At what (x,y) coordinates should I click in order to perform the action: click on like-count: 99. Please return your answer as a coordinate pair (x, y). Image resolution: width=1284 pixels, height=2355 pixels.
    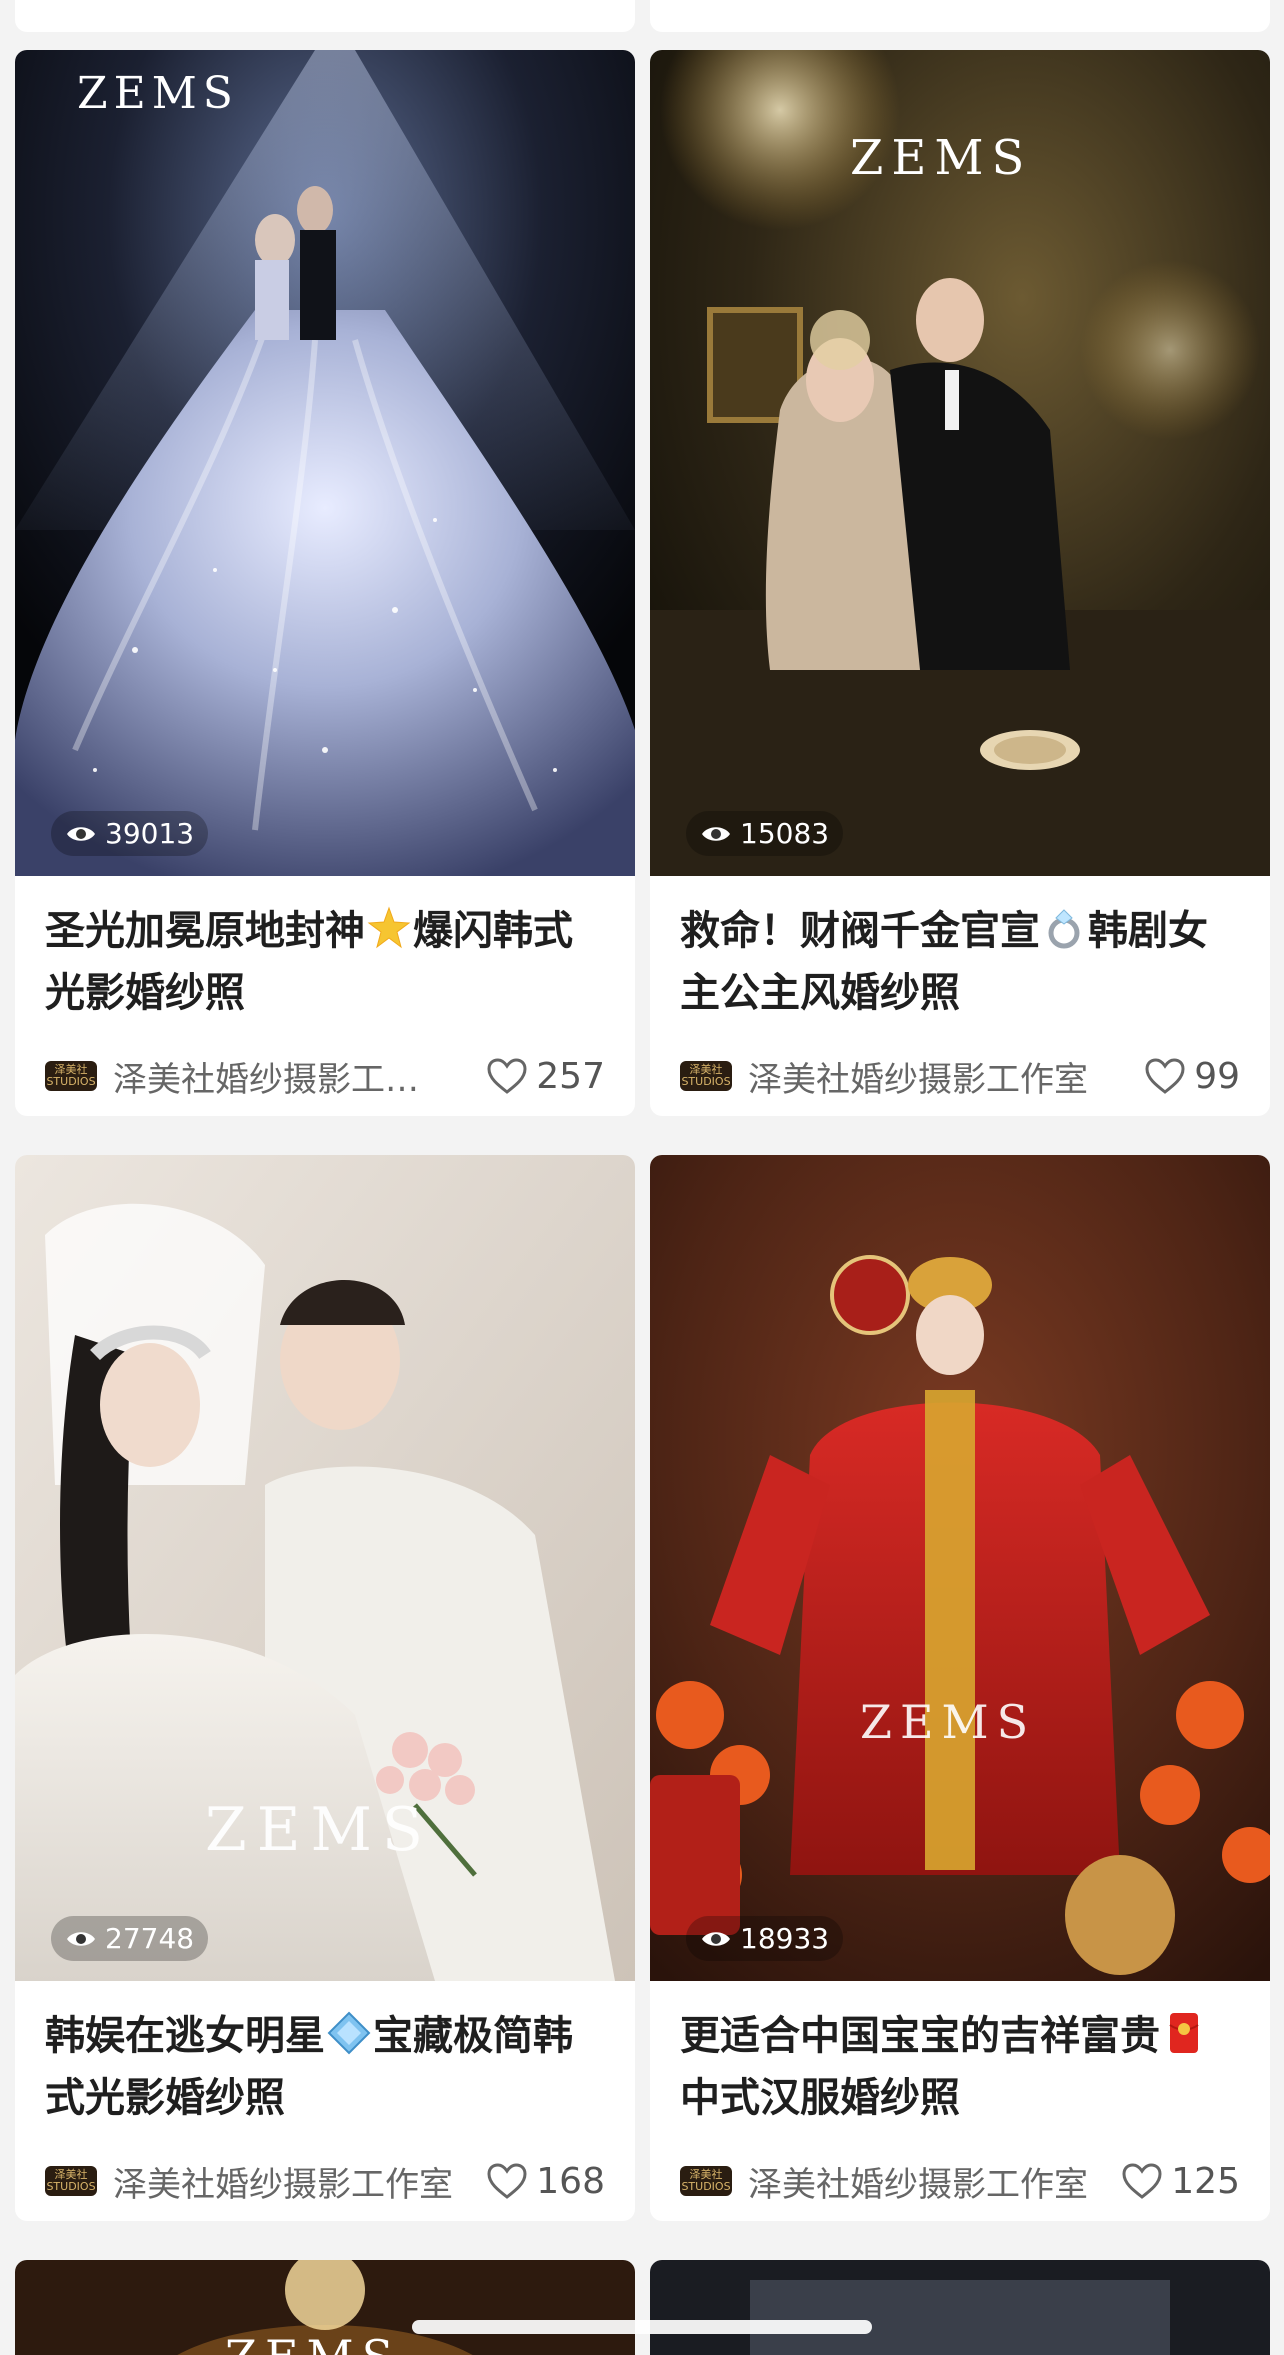
    Looking at the image, I should click on (1217, 1076).